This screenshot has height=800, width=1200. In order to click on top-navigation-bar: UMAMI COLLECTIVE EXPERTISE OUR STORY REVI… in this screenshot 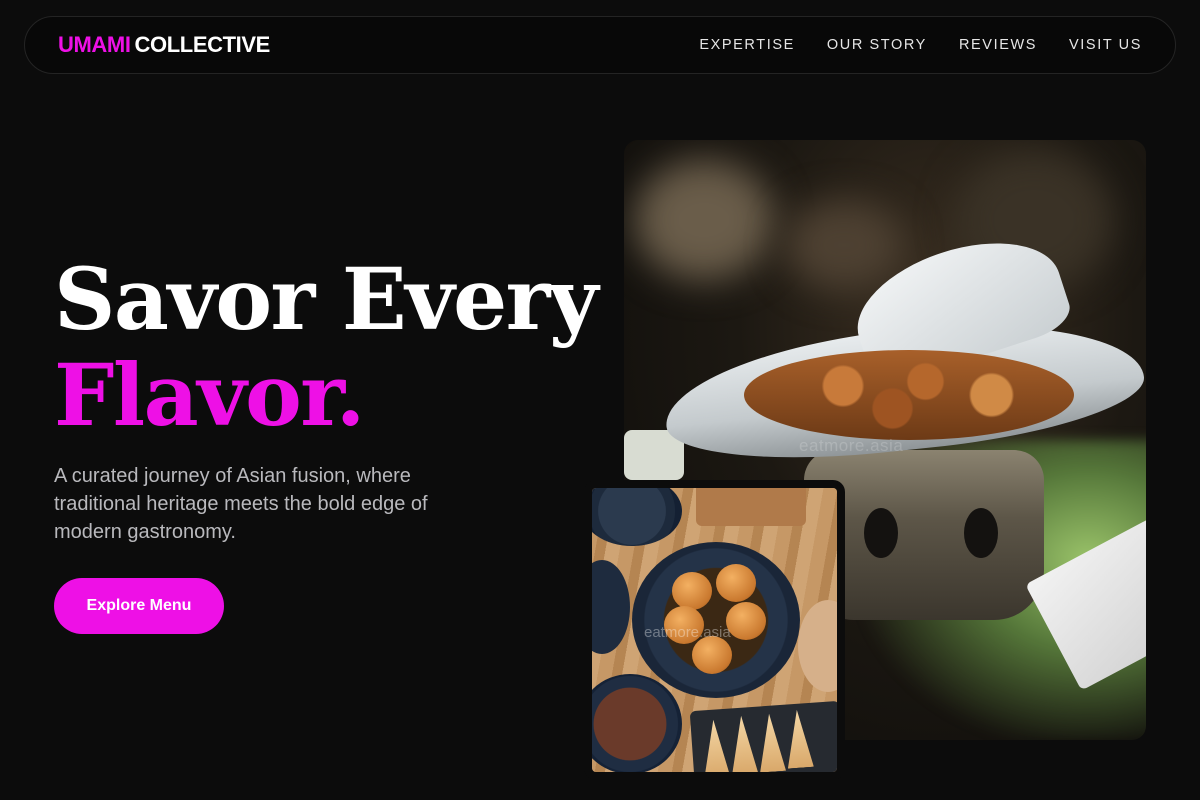, I will do `click(600, 45)`.